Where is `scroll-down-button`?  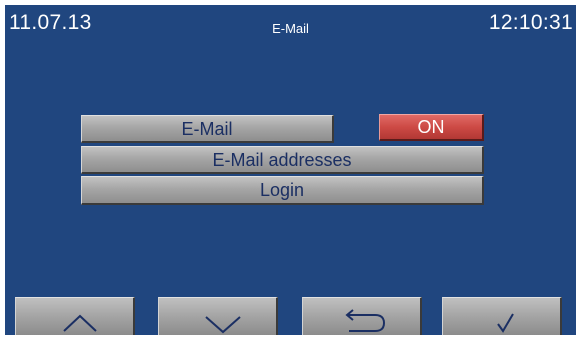 scroll-down-button is located at coordinates (218, 316).